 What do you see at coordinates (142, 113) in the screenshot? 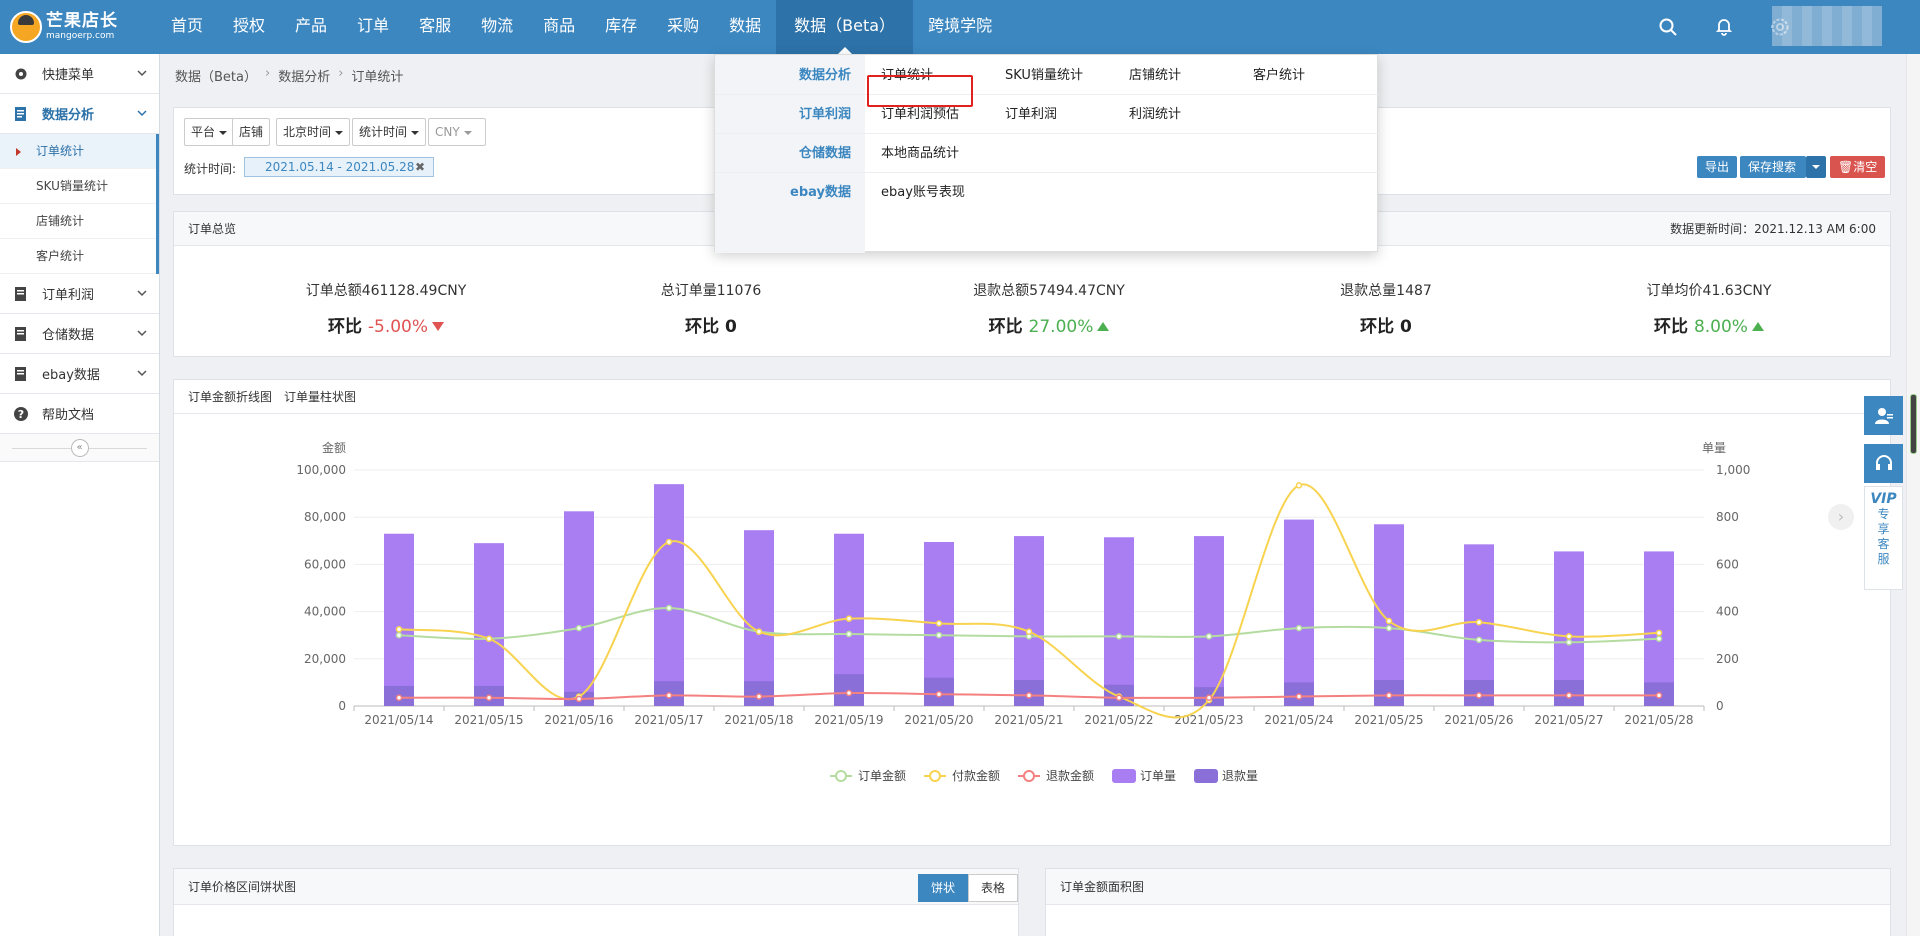
I see `chevron-down-icon` at bounding box center [142, 113].